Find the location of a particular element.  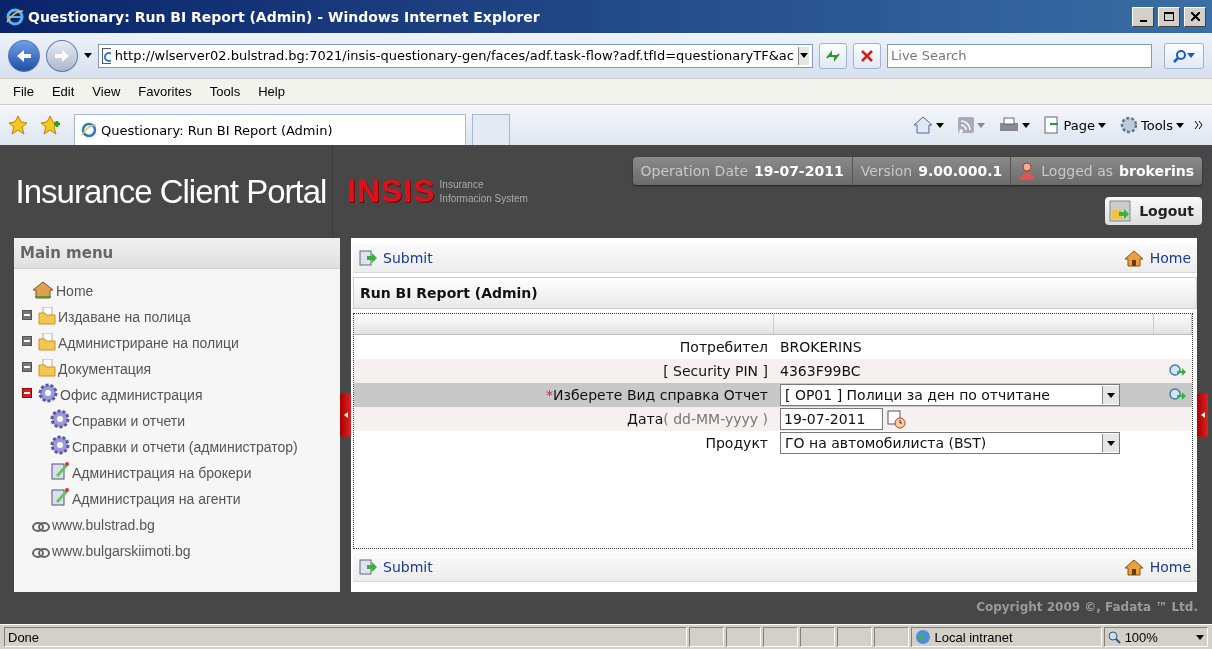

add-favorite-icon is located at coordinates (50, 125).